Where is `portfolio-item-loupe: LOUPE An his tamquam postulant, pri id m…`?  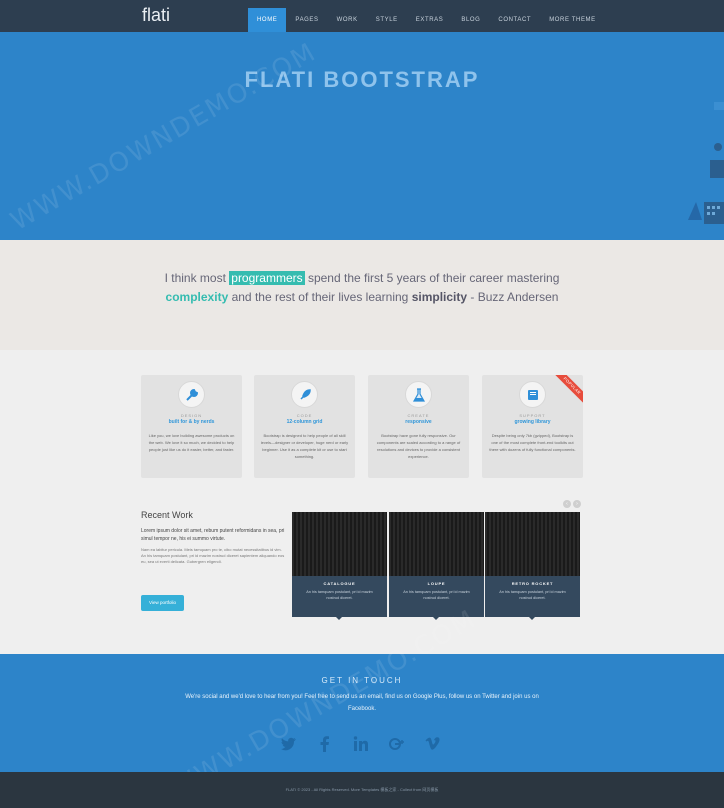
portfolio-item-loupe: LOUPE An his tamquam postulant, pri id m… is located at coordinates (436, 566).